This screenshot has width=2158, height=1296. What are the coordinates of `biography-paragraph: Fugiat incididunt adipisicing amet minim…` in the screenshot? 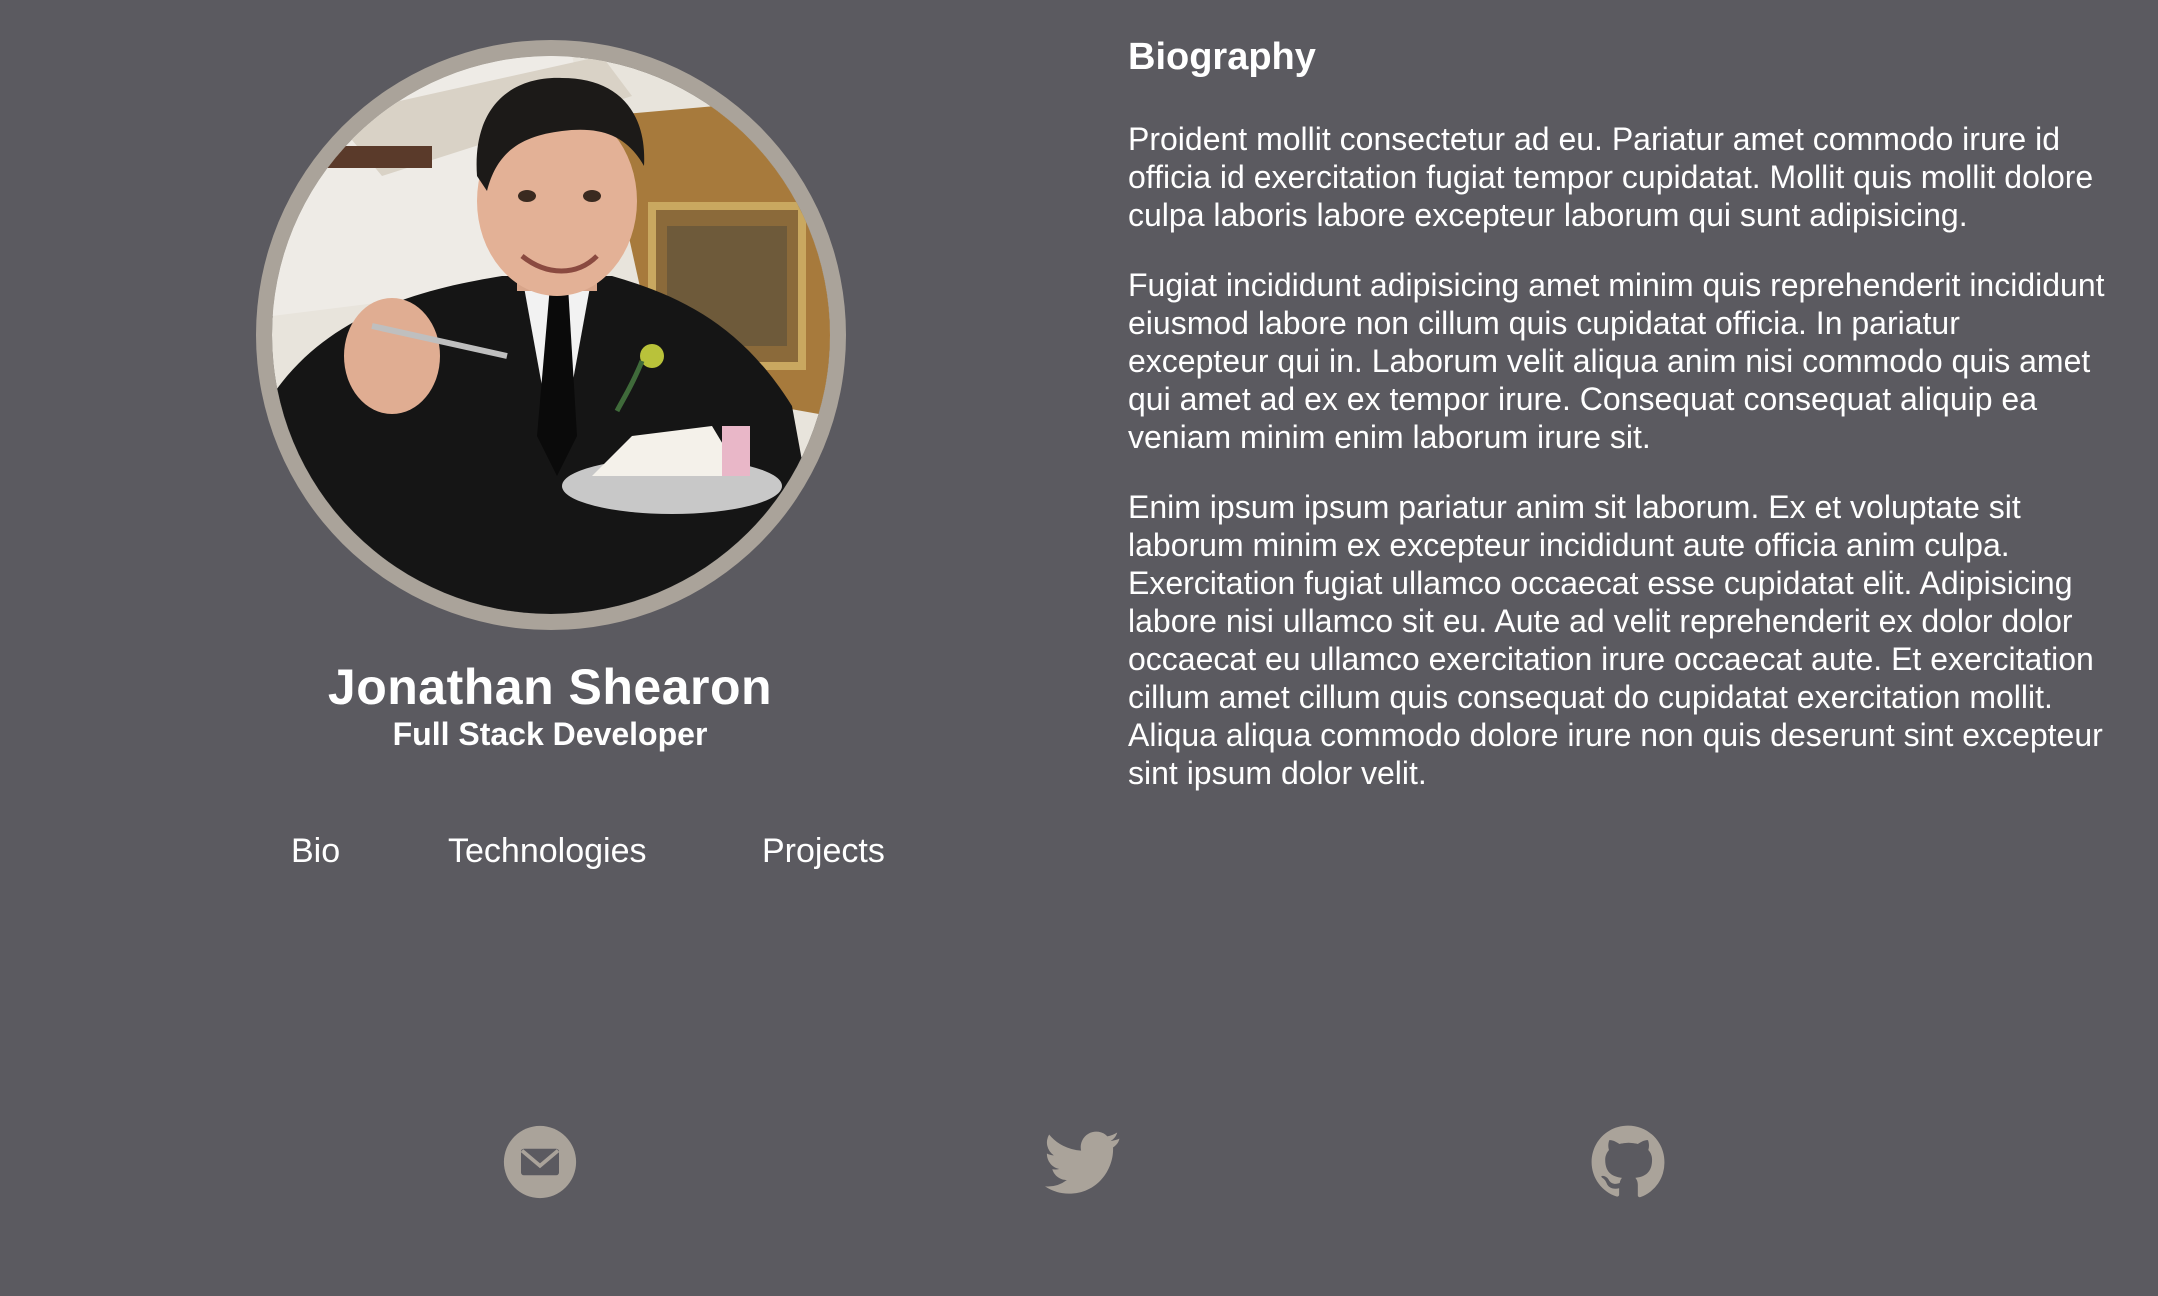 It's located at (1616, 361).